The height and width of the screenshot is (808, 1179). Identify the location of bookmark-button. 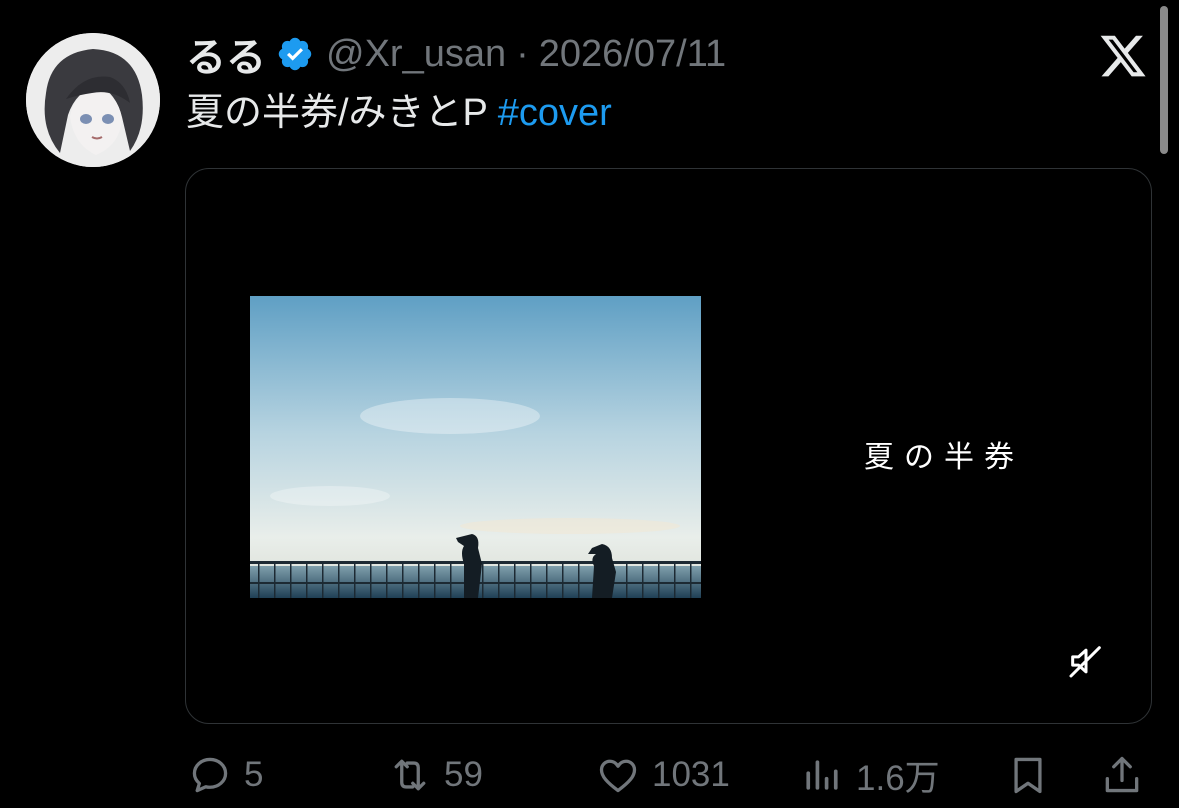
(1028, 775).